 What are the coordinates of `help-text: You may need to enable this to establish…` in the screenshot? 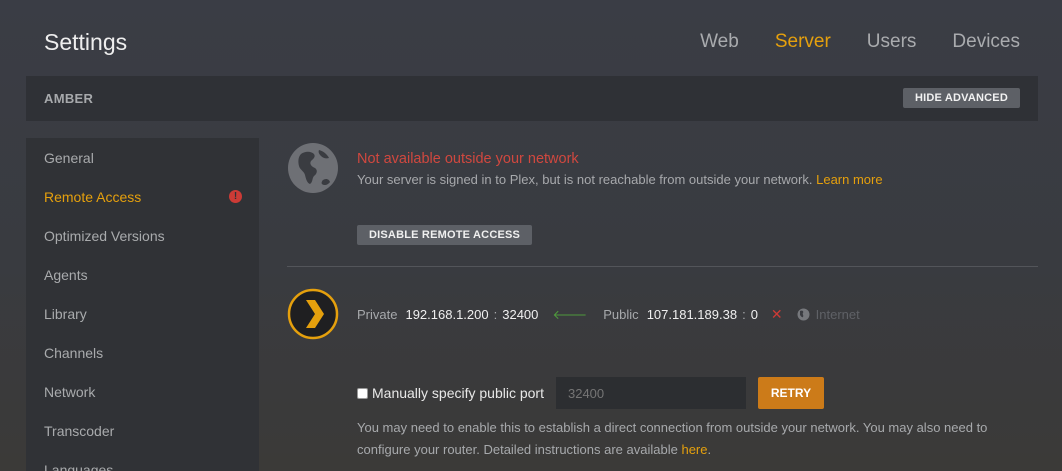 It's located at (692, 439).